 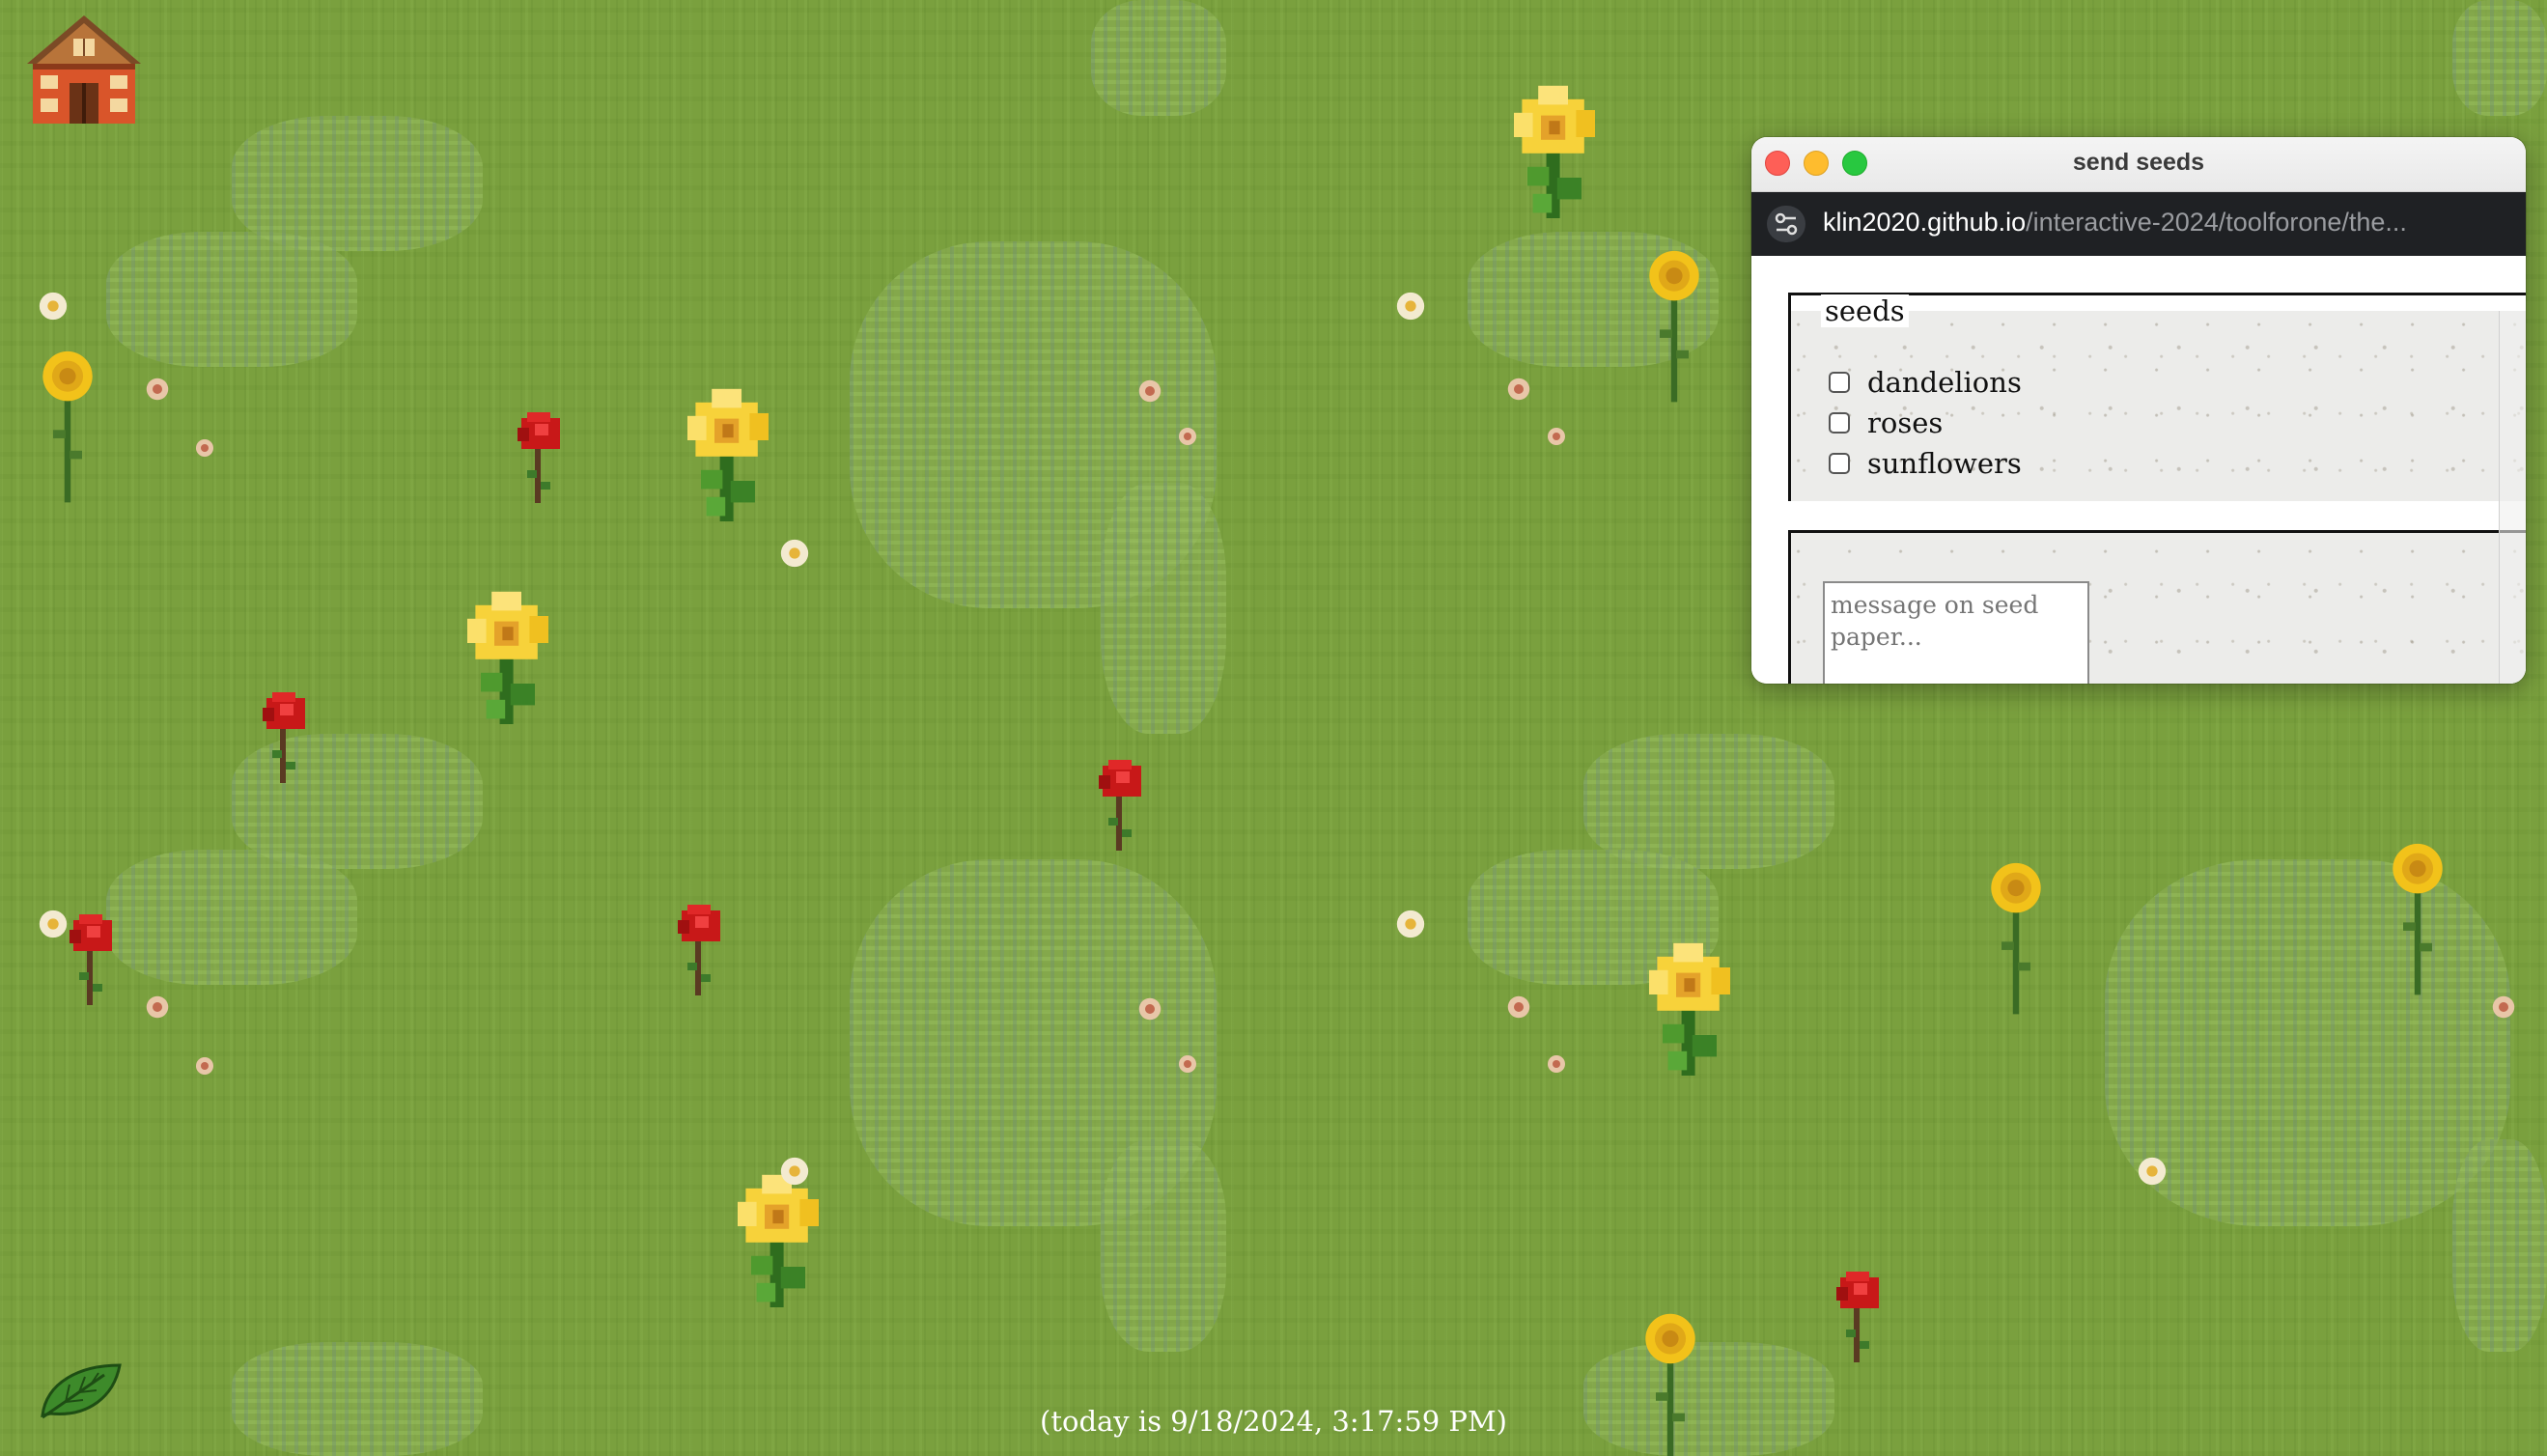 What do you see at coordinates (1905, 423) in the screenshot?
I see `option-label: roses` at bounding box center [1905, 423].